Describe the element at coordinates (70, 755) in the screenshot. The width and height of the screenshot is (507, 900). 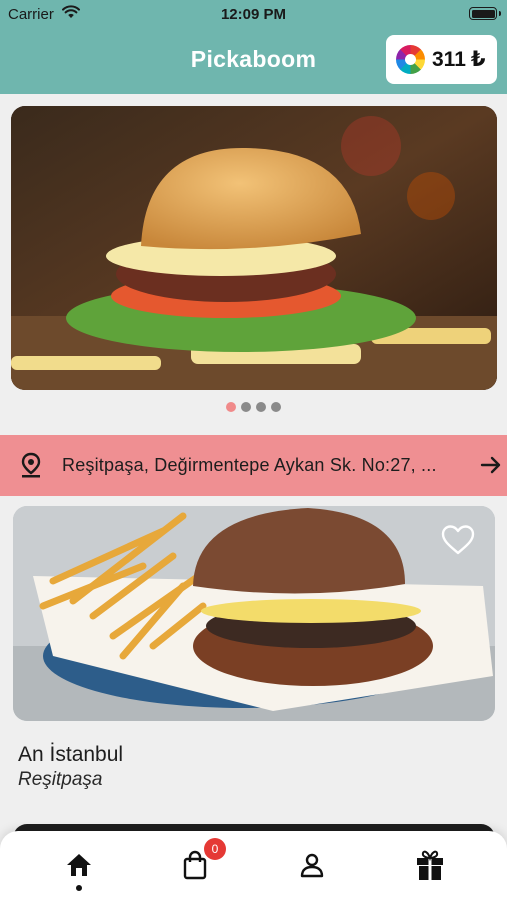
I see `restaurant-name: An İstanbul` at that location.